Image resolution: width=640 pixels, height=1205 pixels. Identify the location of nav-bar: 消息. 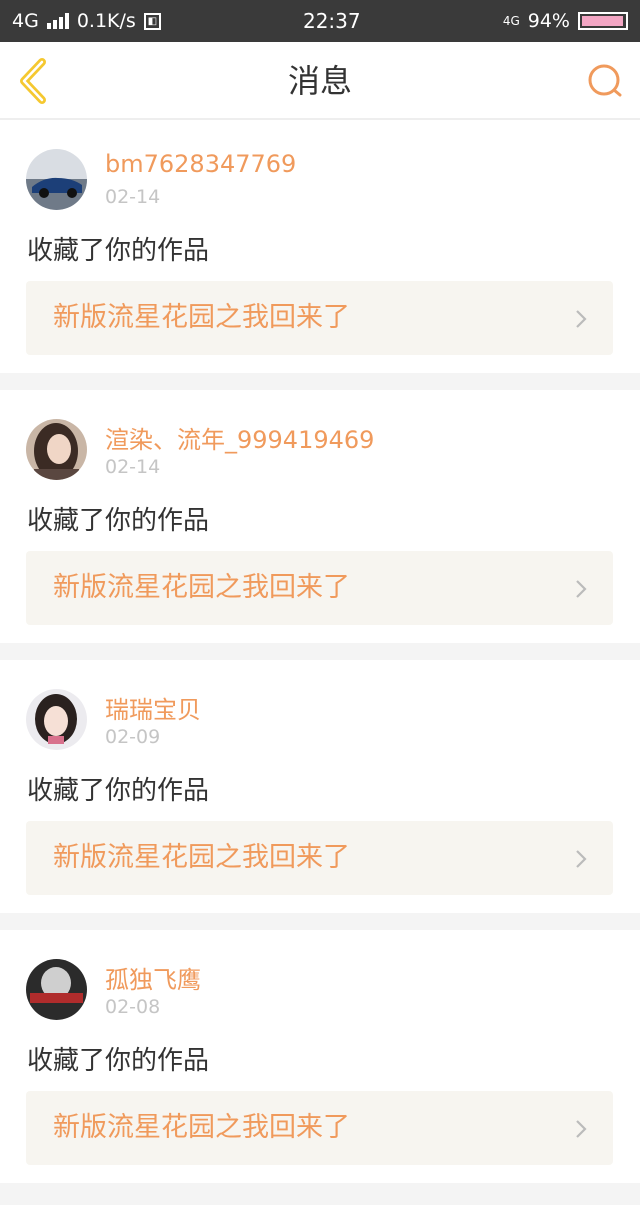
(320, 81).